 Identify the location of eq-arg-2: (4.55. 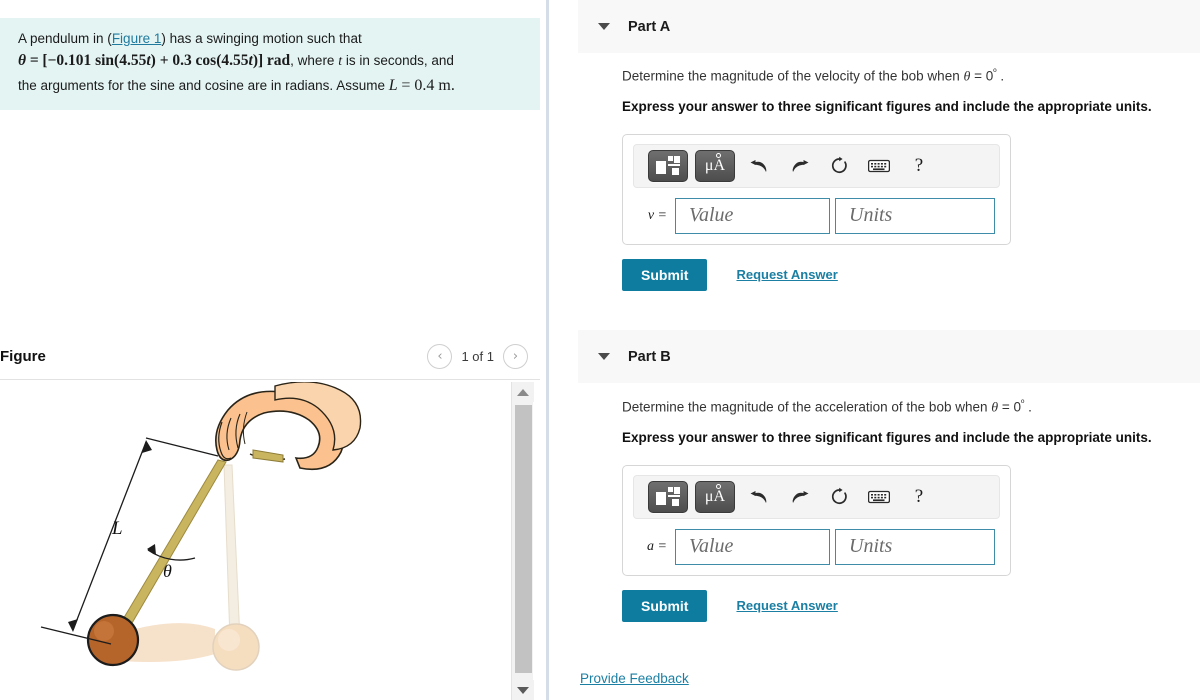
(232, 60).